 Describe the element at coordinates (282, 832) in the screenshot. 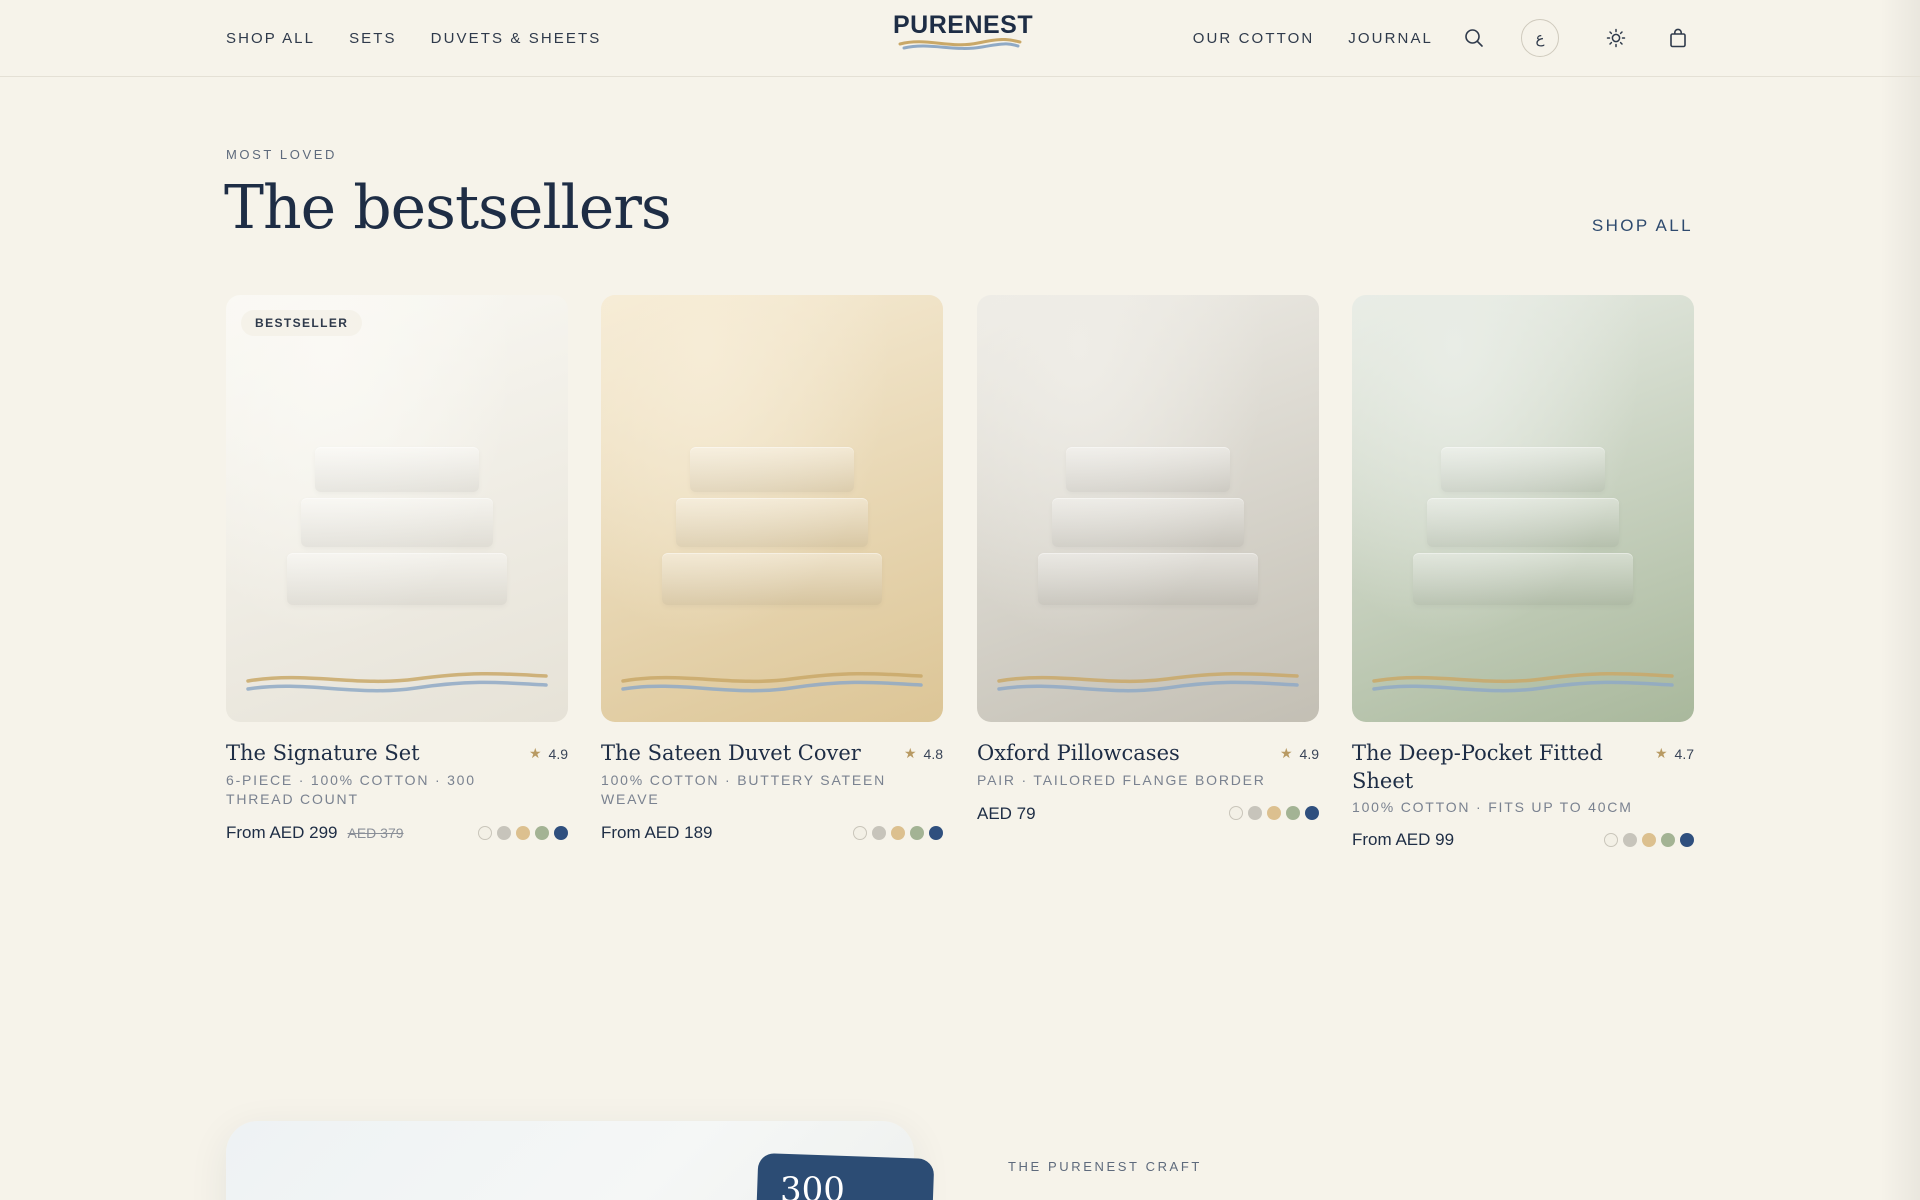

I see `price-current: From AED 299` at that location.